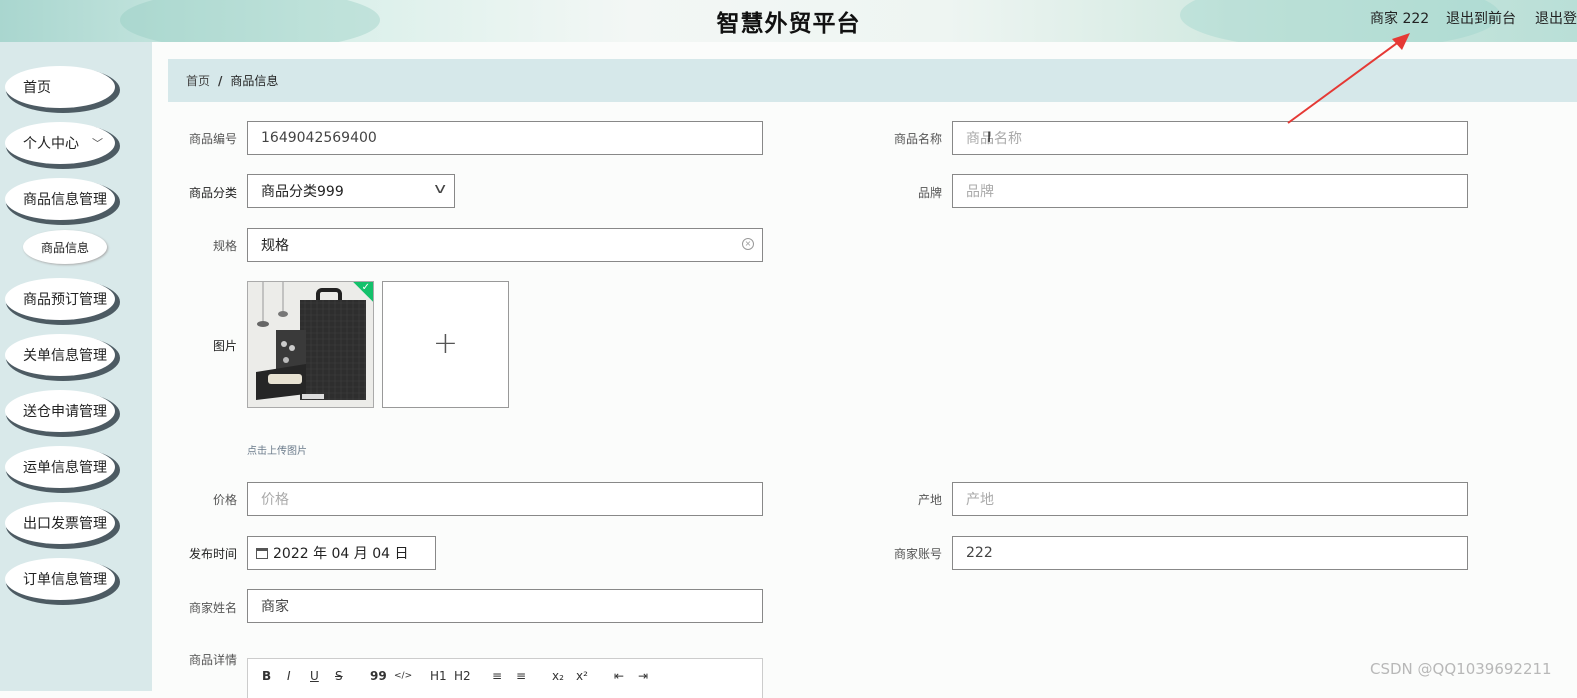 This screenshot has height=698, width=1577. I want to click on image-label: 图片, so click(224, 346).